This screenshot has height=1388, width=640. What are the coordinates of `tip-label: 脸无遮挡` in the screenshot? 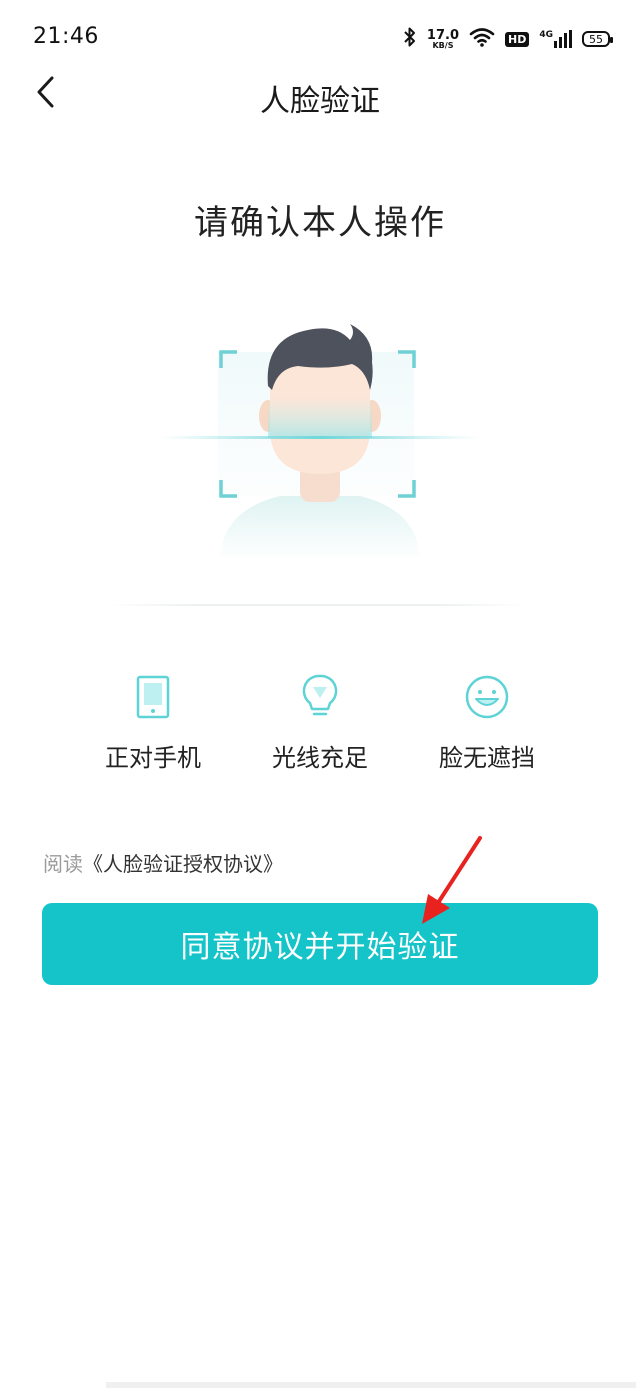 It's located at (487, 758).